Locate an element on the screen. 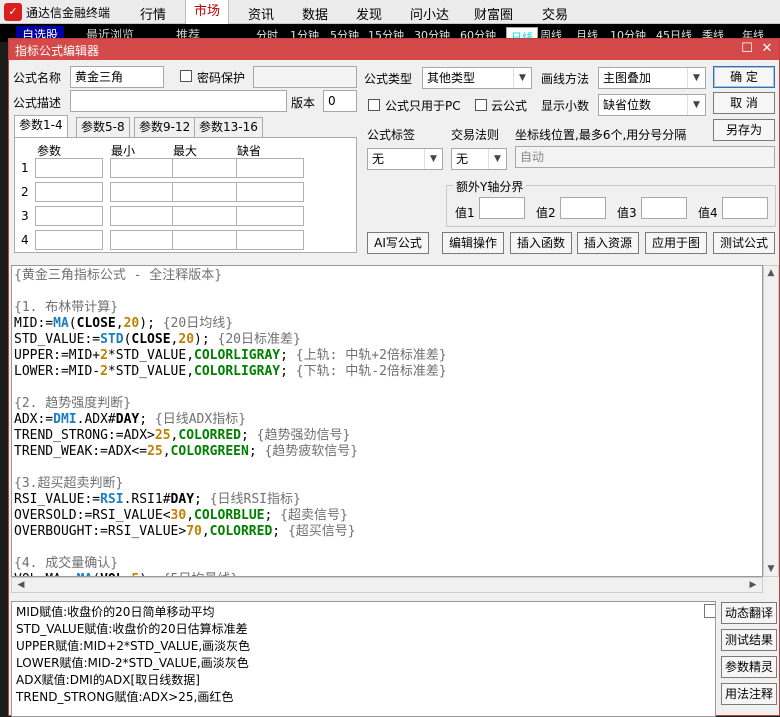 Image resolution: width=780 pixels, height=717 pixels. translation-line: TREND_STRONG赋值:ADX>25,画红色 is located at coordinates (125, 697).